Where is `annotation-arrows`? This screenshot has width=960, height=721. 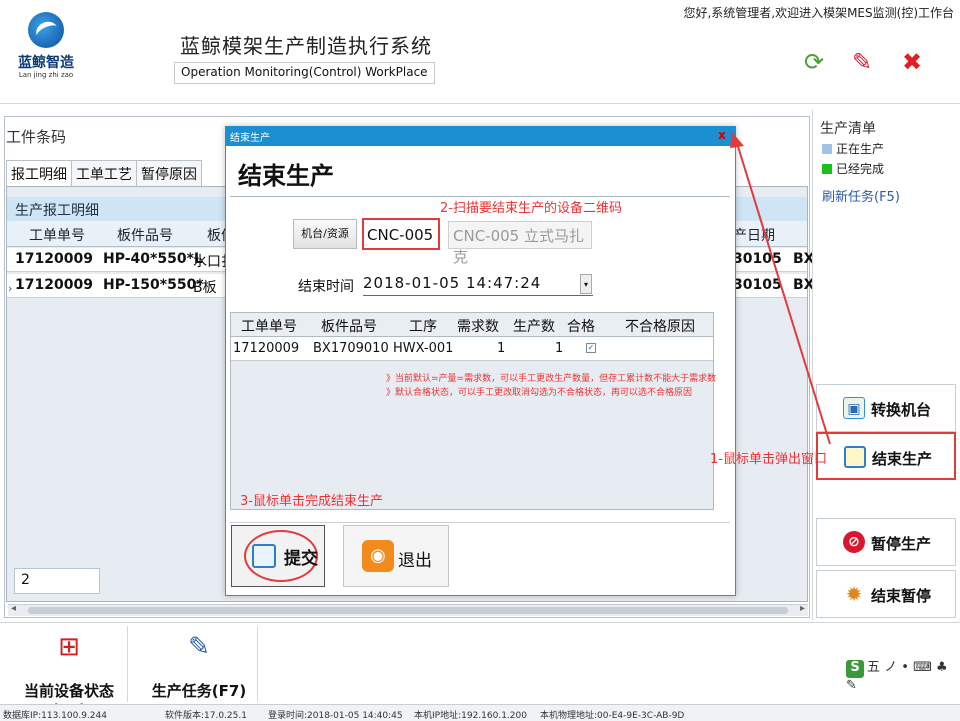
annotation-arrows is located at coordinates (780, 288).